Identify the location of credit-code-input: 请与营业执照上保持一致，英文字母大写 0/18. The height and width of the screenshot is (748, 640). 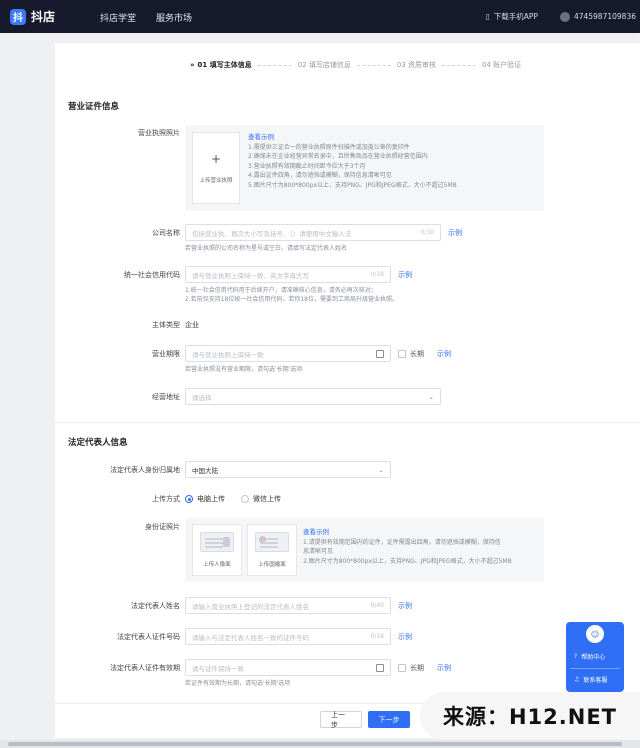
(288, 274).